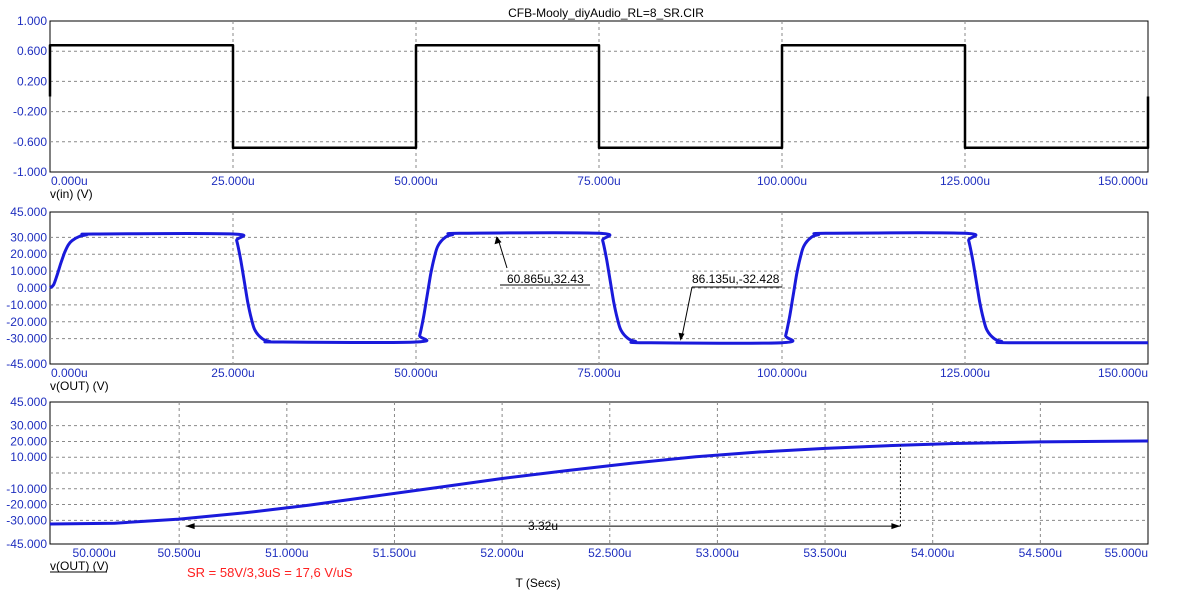 This screenshot has width=1179, height=595. Describe the element at coordinates (543, 526) in the screenshot. I see `time-span-label: 3.32u` at that location.